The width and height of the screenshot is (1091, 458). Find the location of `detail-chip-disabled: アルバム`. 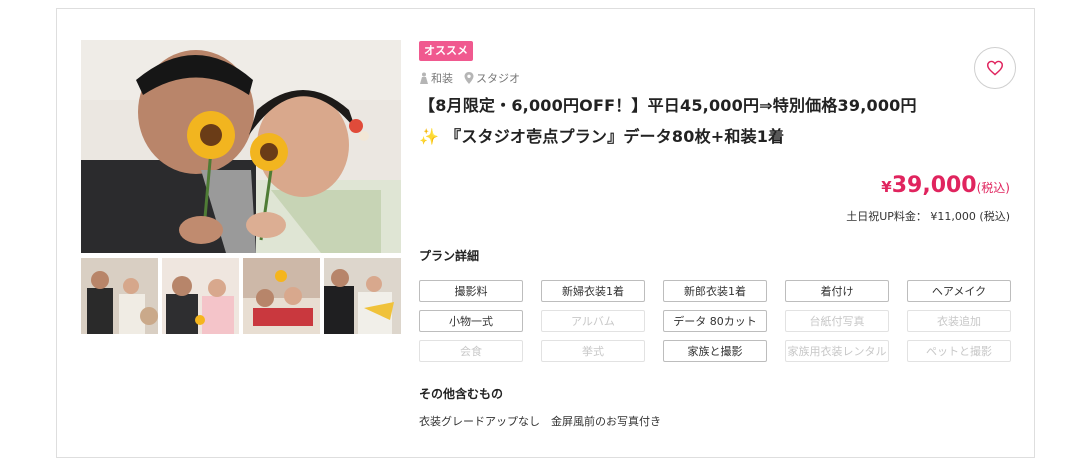

detail-chip-disabled: アルバム is located at coordinates (593, 321).